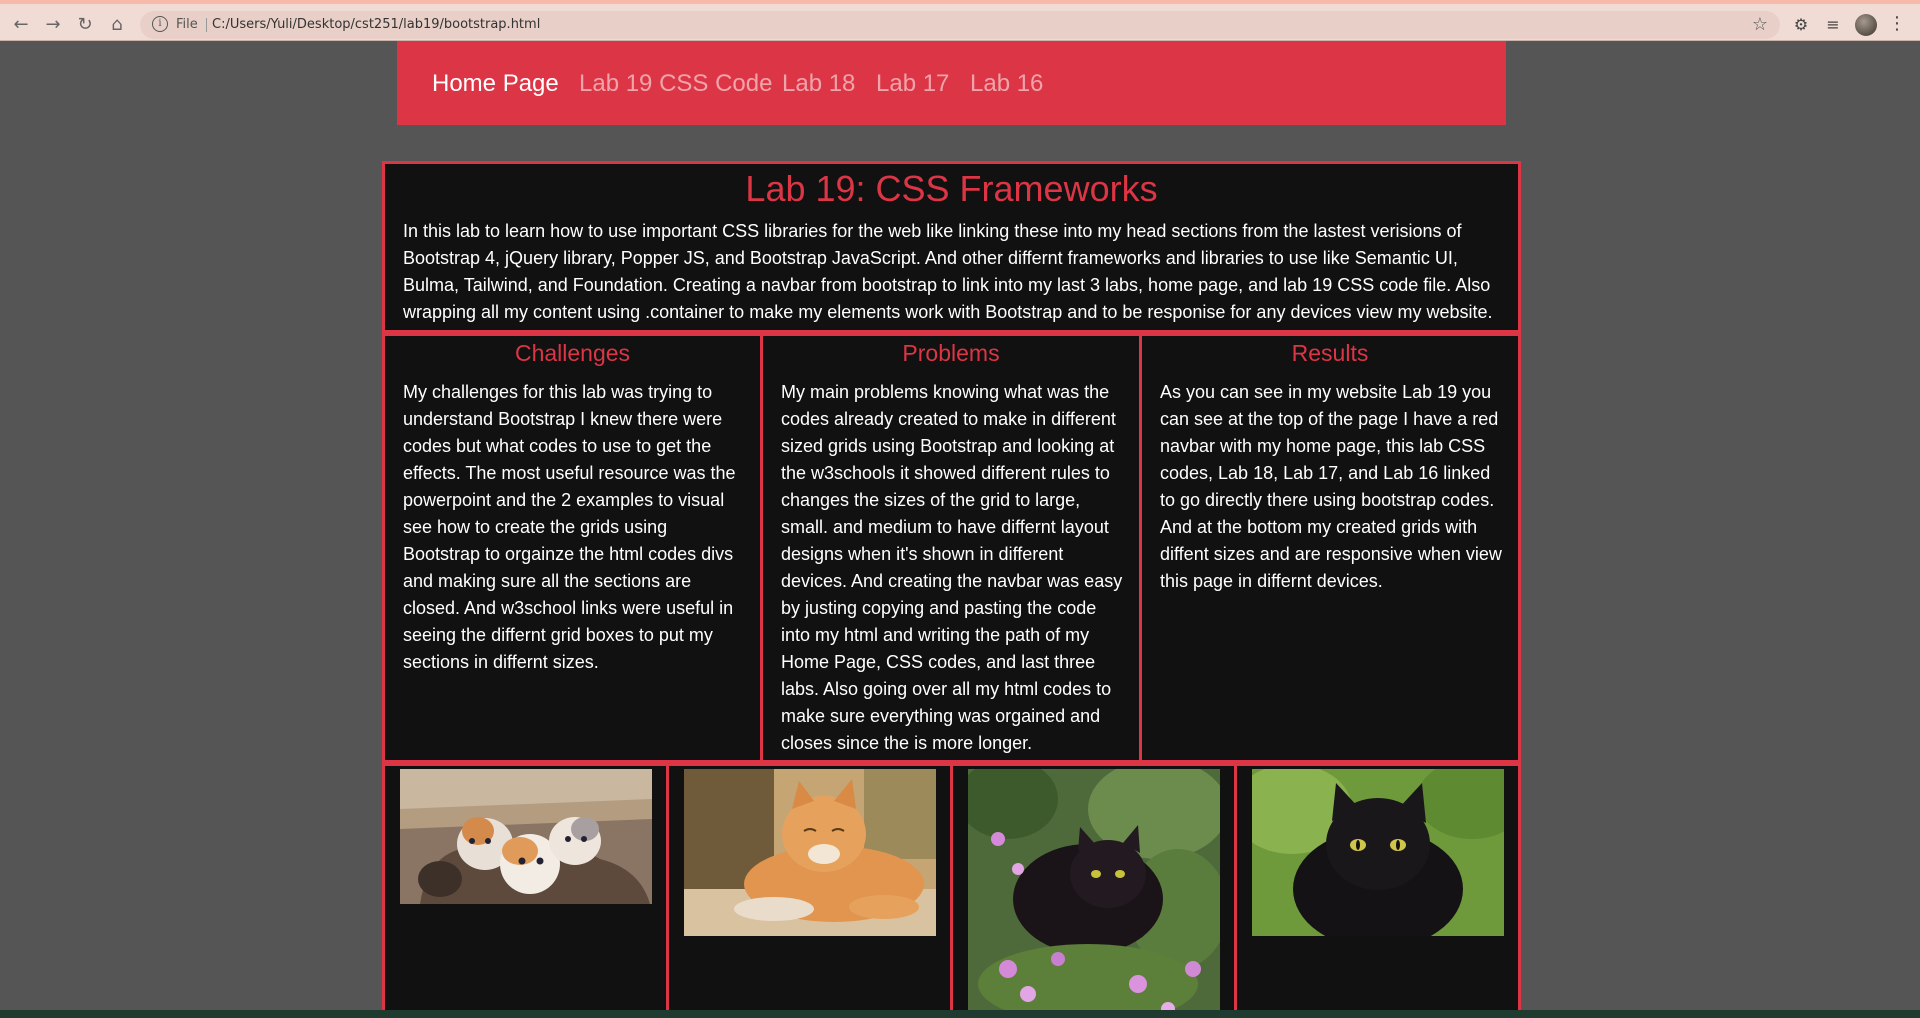 The height and width of the screenshot is (1018, 1920). What do you see at coordinates (1378, 852) in the screenshot?
I see `black-cat-grass-photo` at bounding box center [1378, 852].